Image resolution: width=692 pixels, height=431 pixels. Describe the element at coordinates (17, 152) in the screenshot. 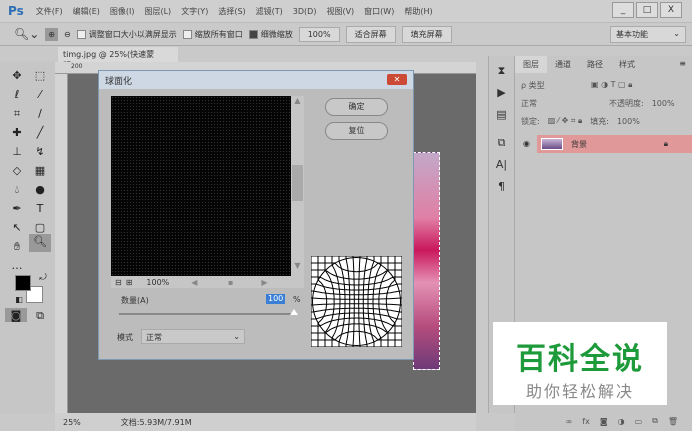

I see `stamp-tool-icon: ⊥` at that location.